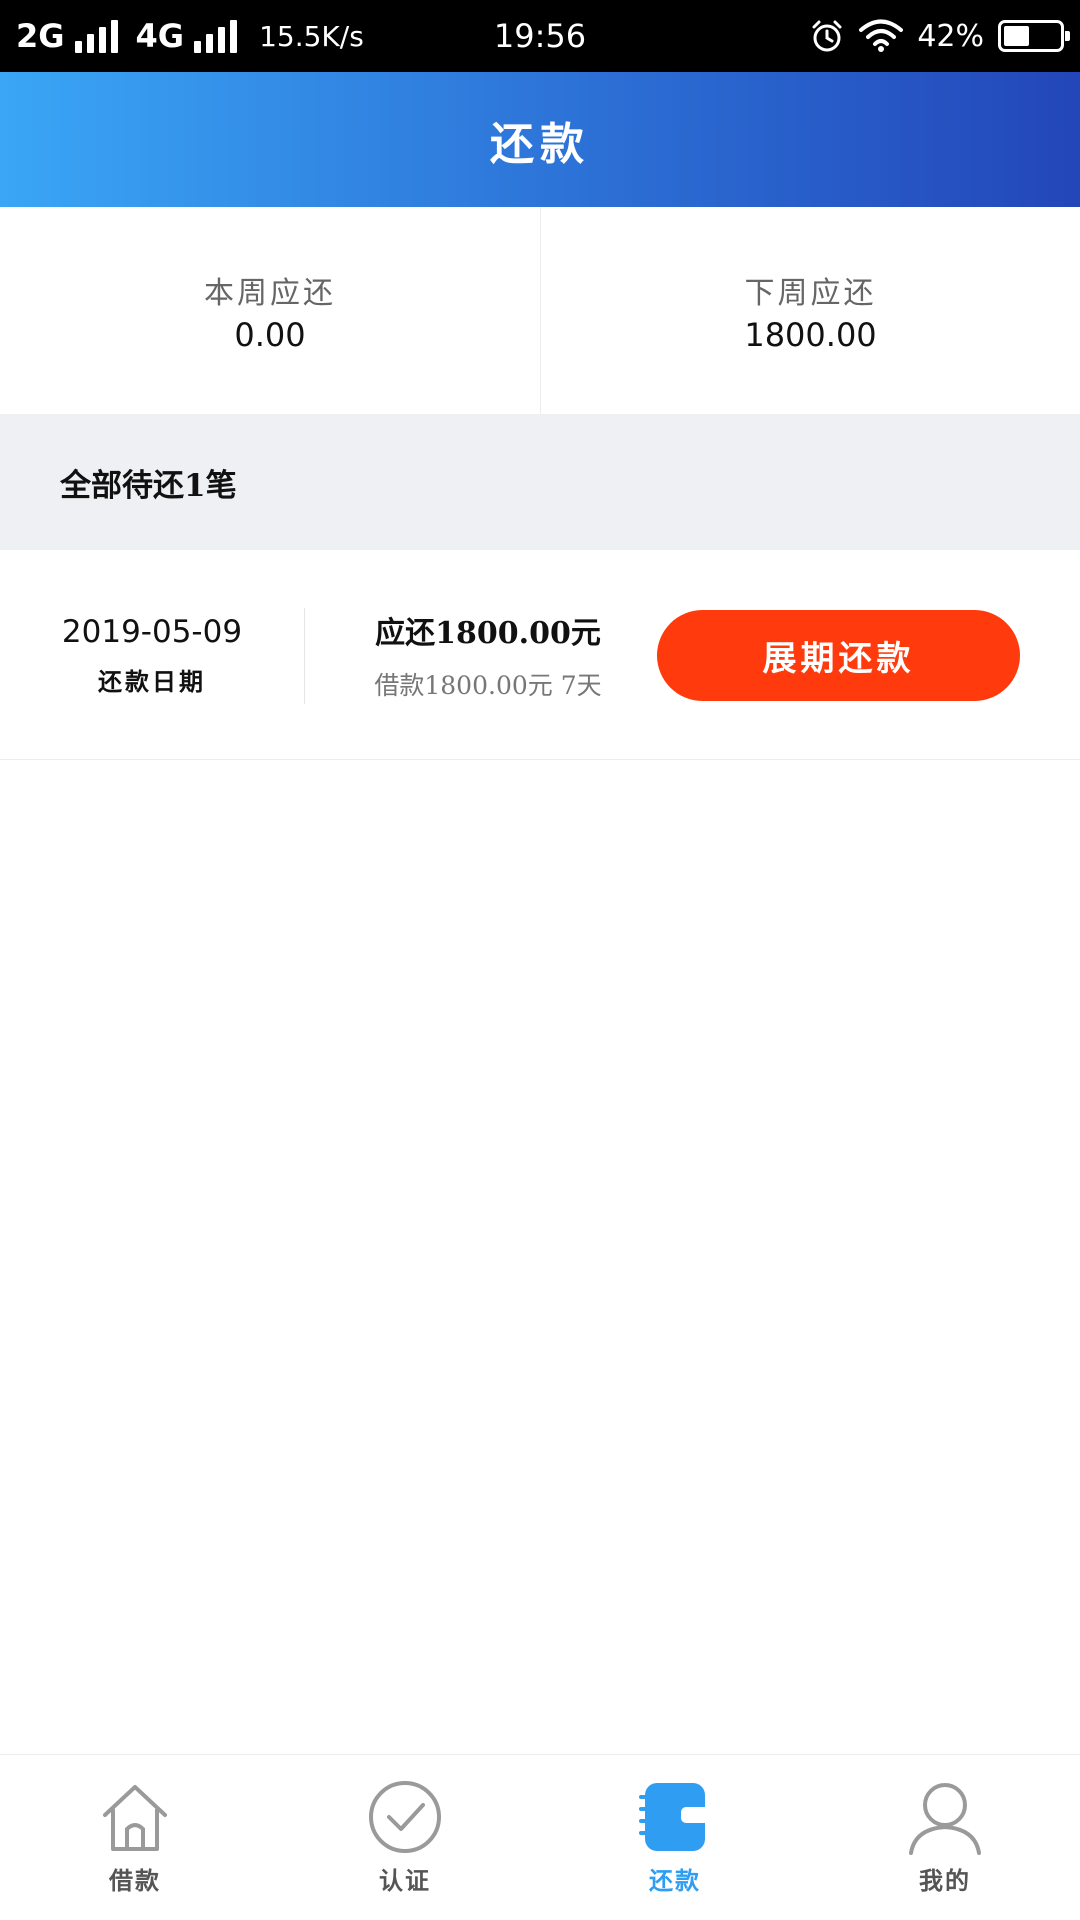 This screenshot has height=1920, width=1080. What do you see at coordinates (540, 144) in the screenshot?
I see `page-title: 还款` at bounding box center [540, 144].